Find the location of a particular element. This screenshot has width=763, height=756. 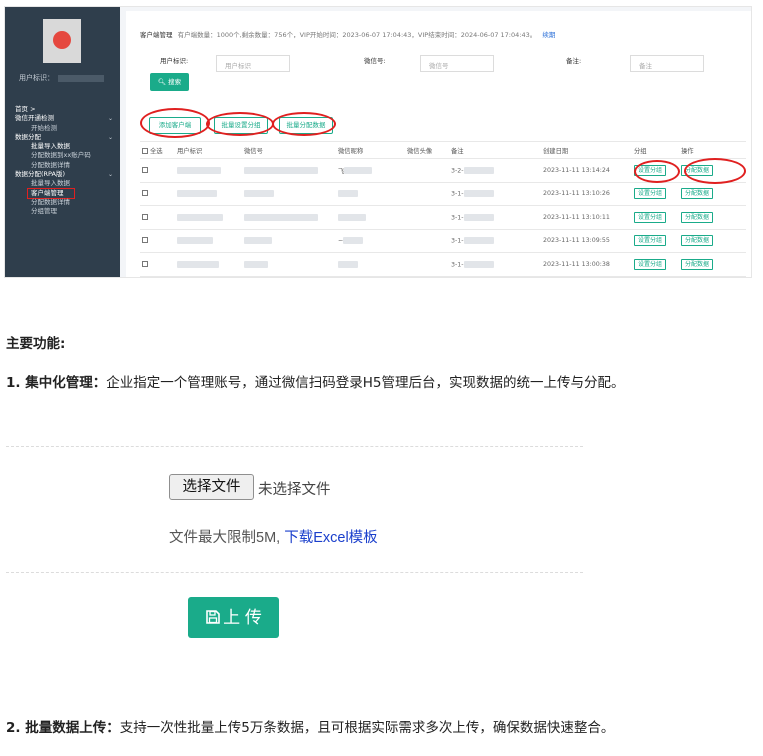

search-button: 🔍︎ 搜索 is located at coordinates (169, 82).